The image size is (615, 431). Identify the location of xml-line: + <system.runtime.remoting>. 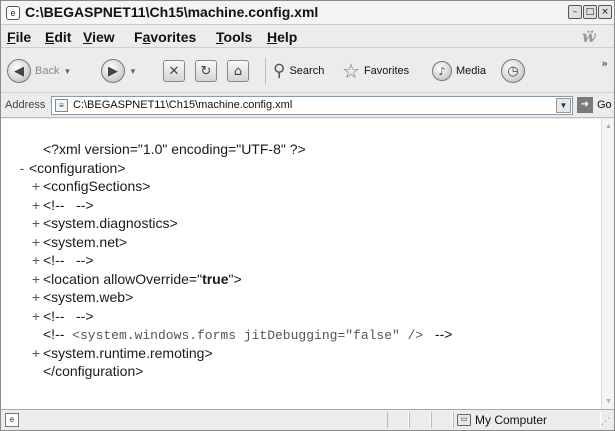
(121, 353).